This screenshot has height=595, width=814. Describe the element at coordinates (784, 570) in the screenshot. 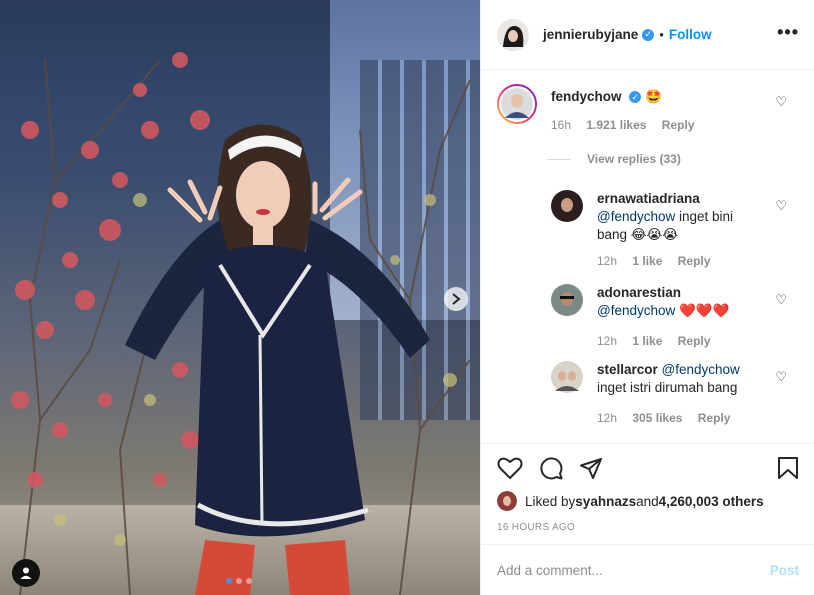

I see `post-comment-button: Post` at that location.